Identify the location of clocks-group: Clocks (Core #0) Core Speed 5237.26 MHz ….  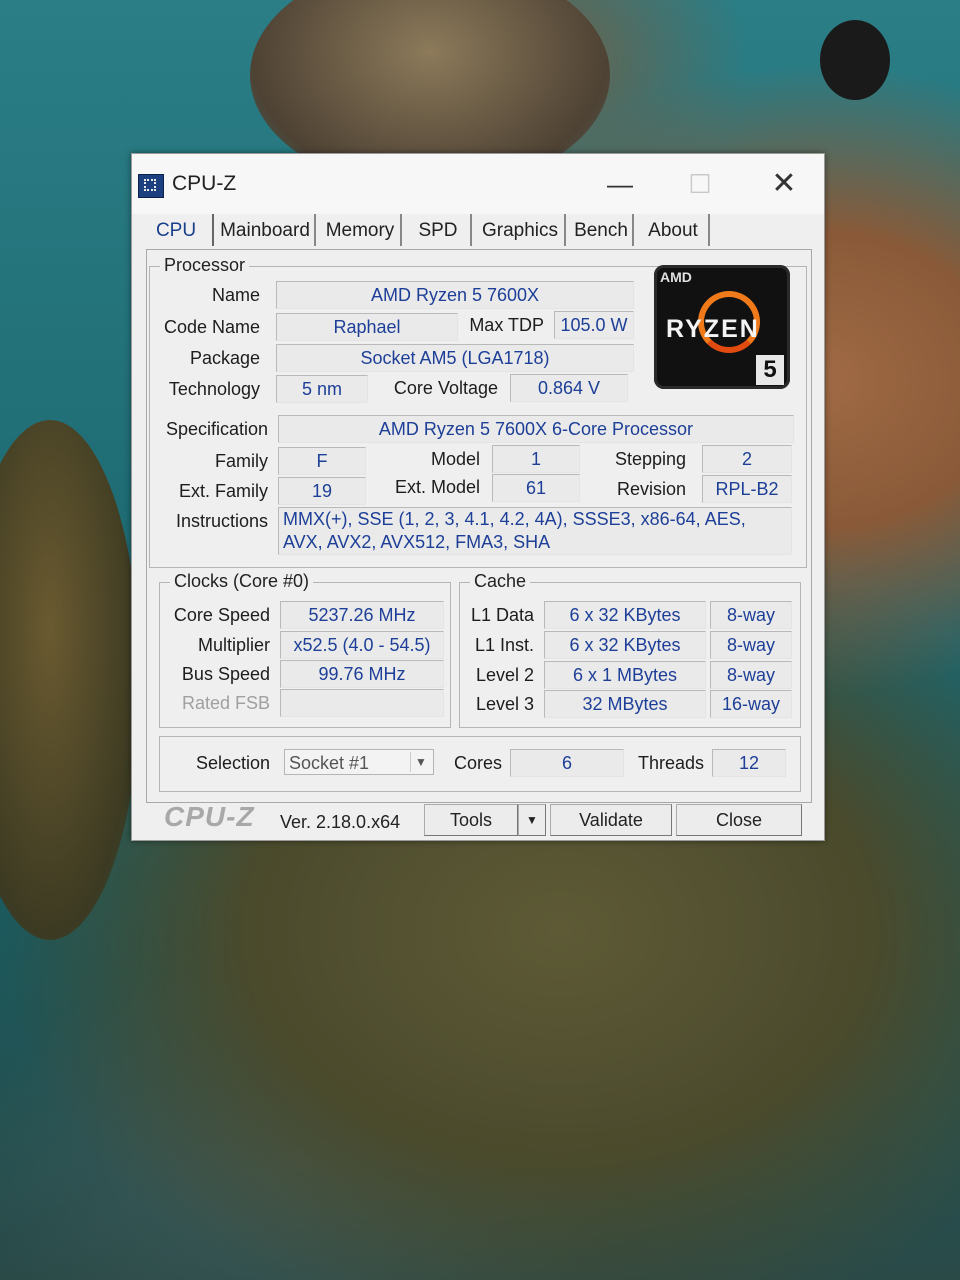
(305, 649).